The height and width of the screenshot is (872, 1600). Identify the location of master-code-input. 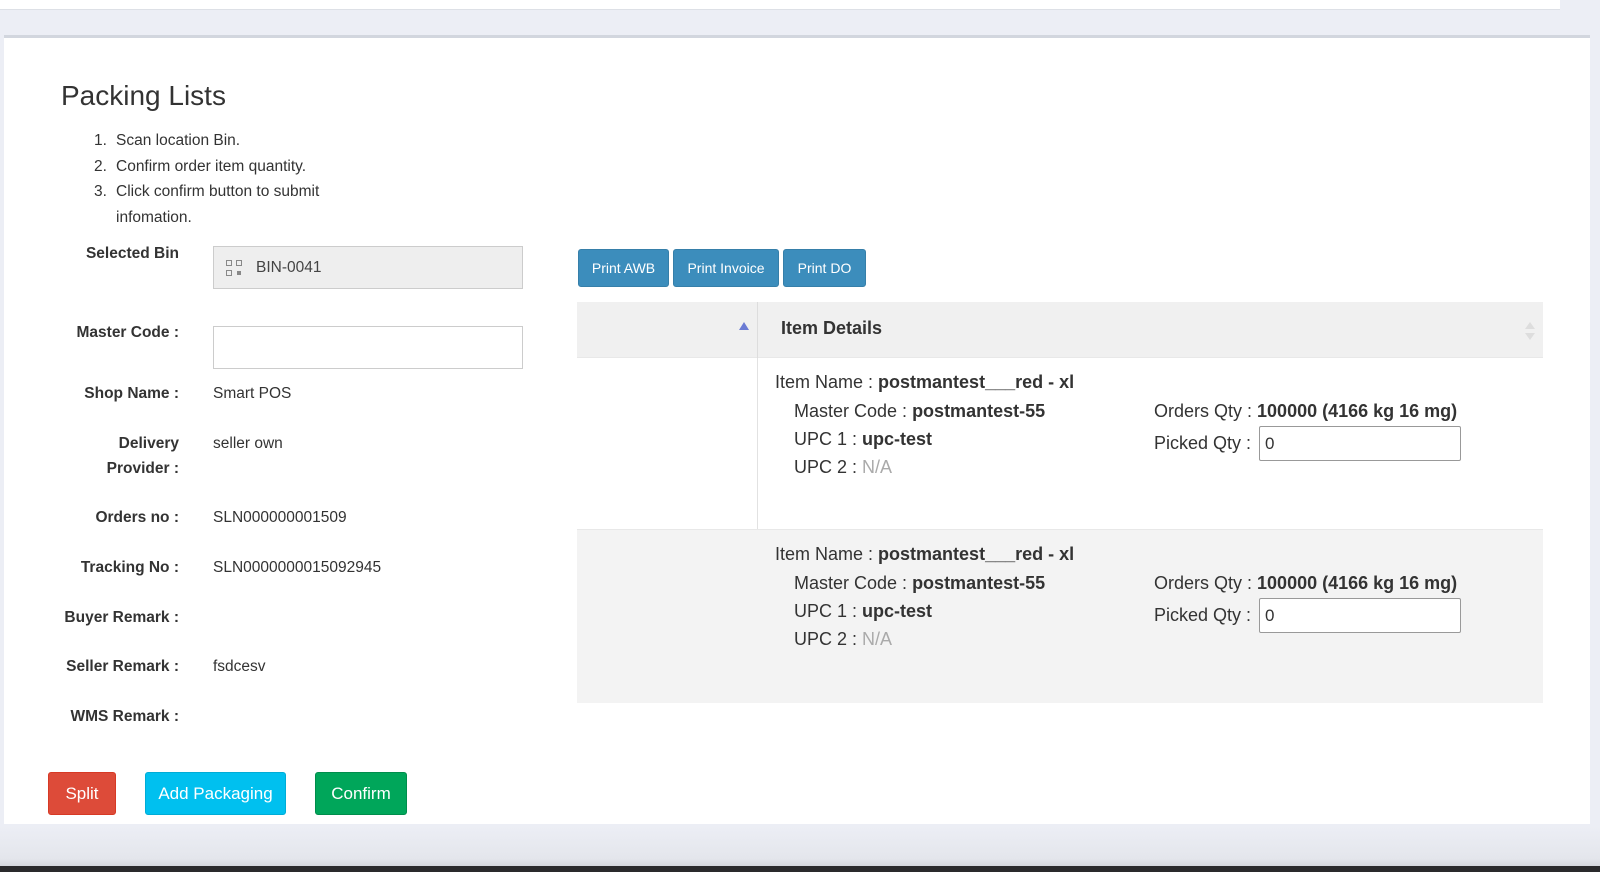
(368, 347).